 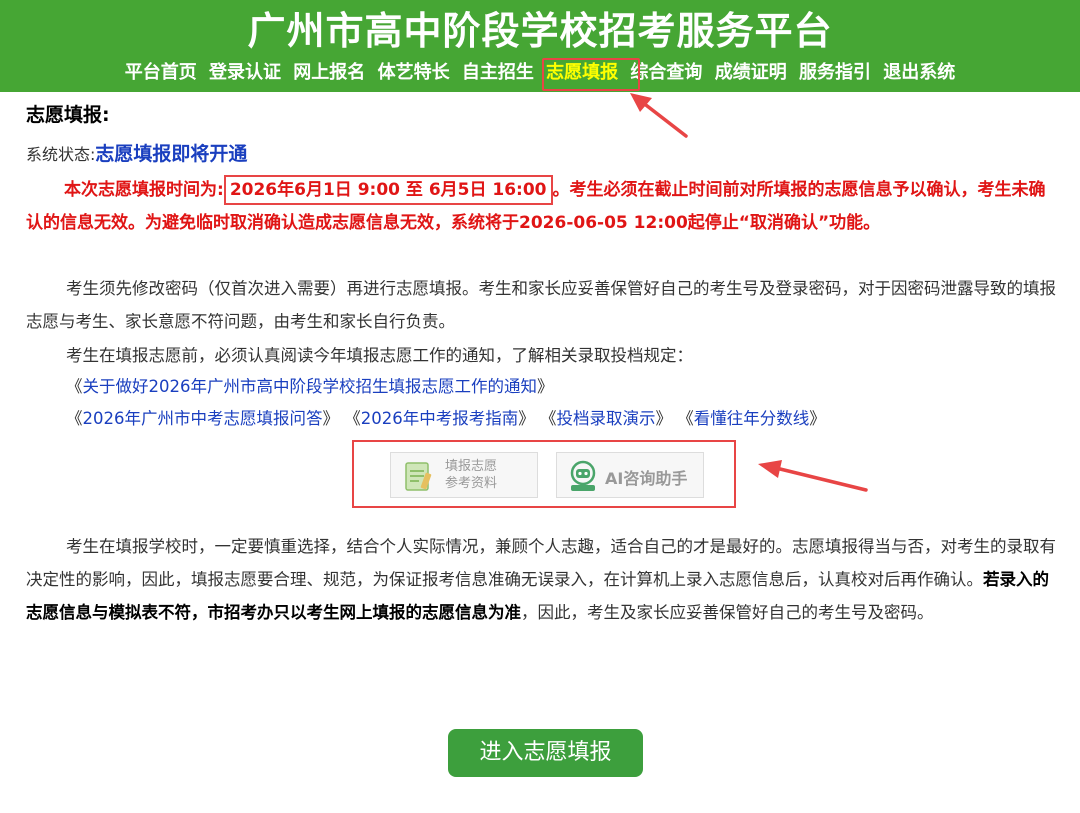 I want to click on section-title: 志愿填报:, so click(x=68, y=115).